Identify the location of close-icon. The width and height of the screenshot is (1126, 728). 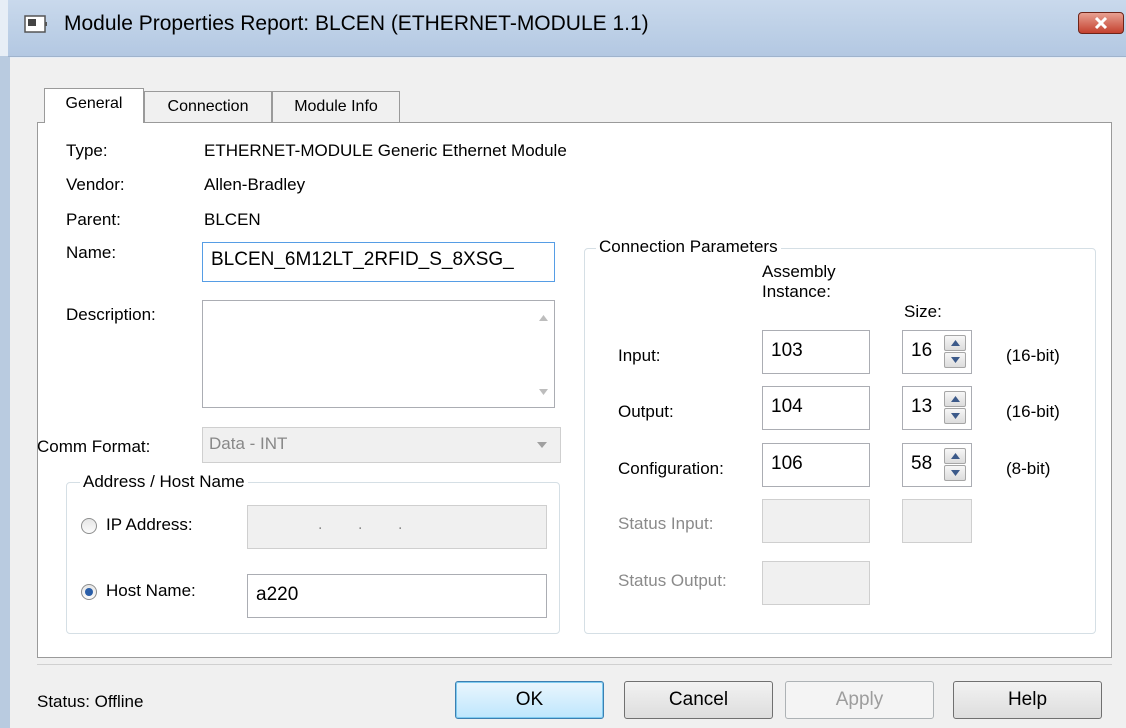
(1101, 23).